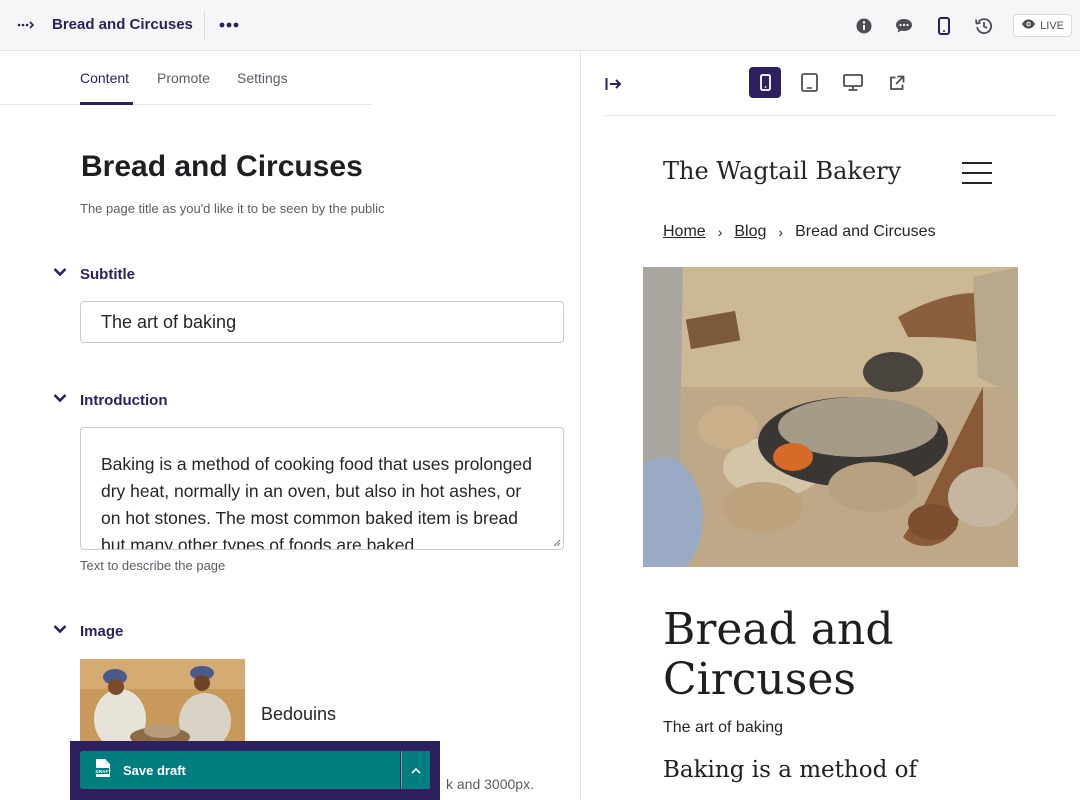 This screenshot has width=1080, height=800. I want to click on live-label: LIVE, so click(1052, 25).